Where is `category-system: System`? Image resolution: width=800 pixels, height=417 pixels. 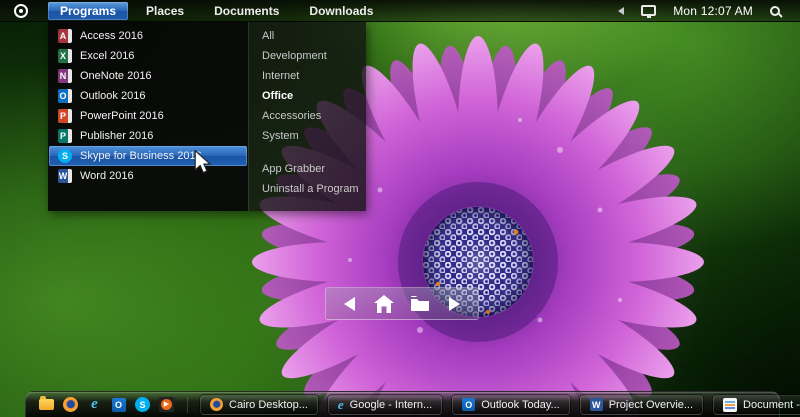 category-system: System is located at coordinates (307, 136).